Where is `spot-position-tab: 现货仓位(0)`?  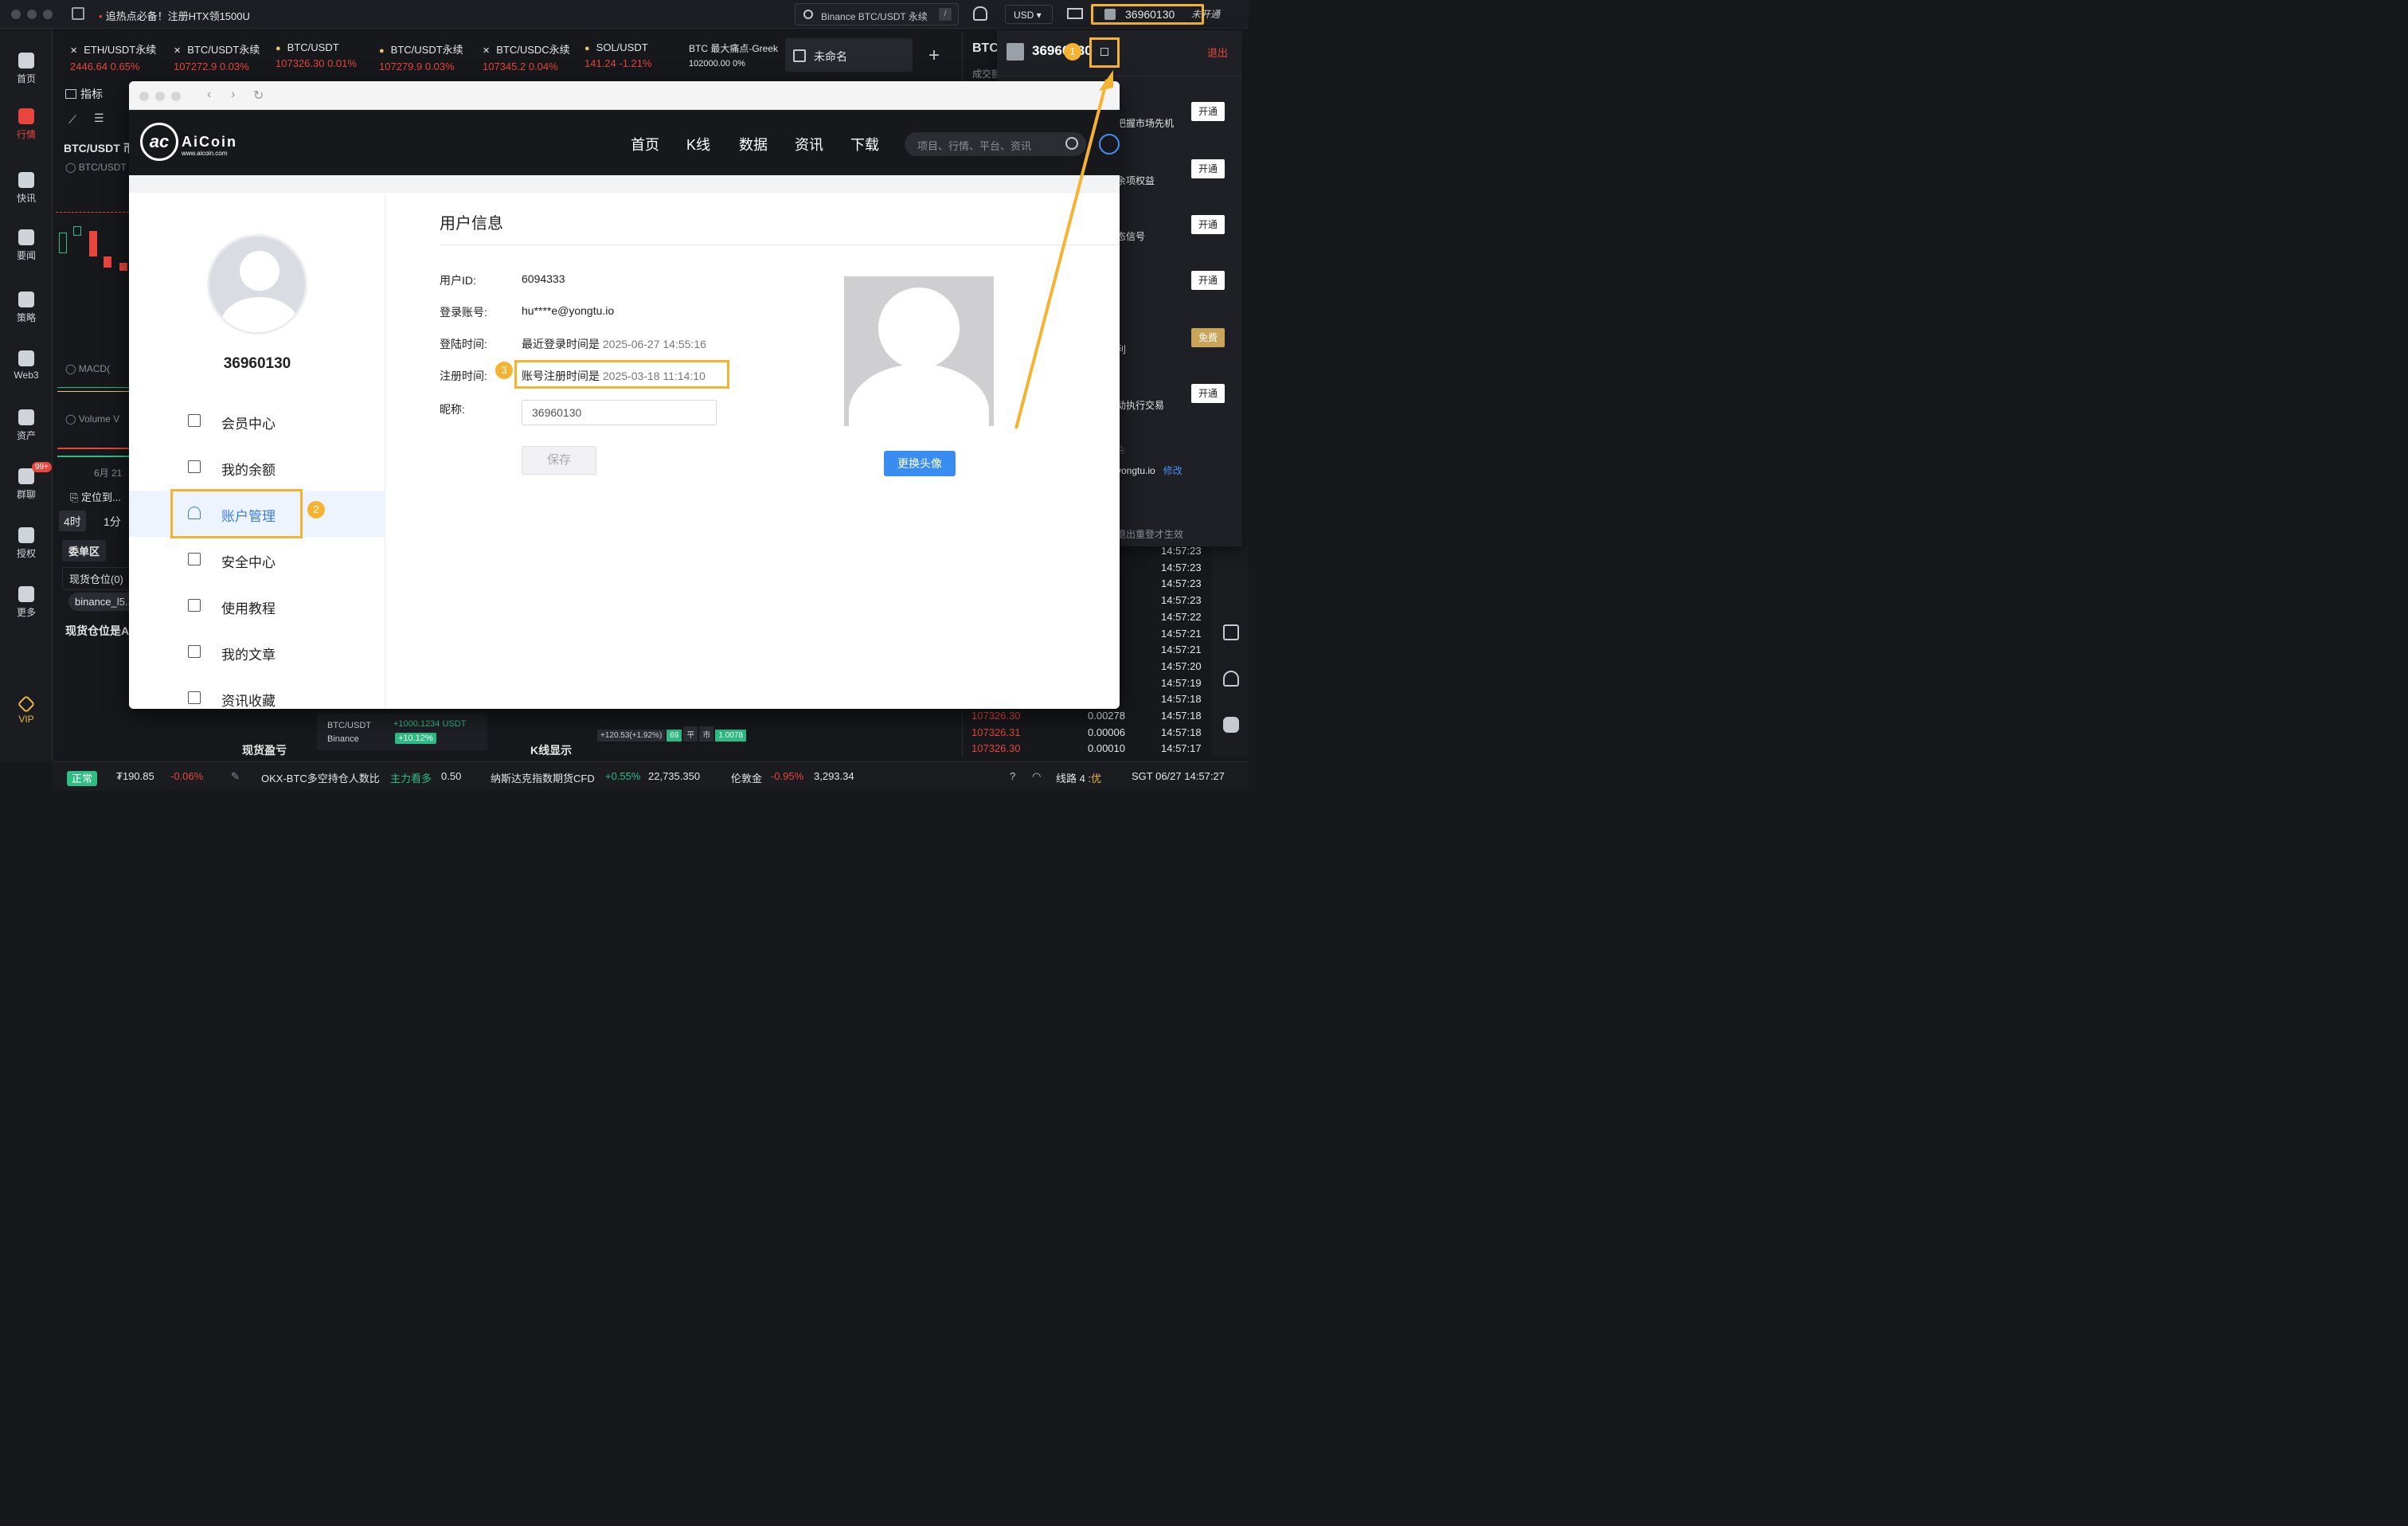 spot-position-tab: 现货仓位(0) is located at coordinates (96, 578).